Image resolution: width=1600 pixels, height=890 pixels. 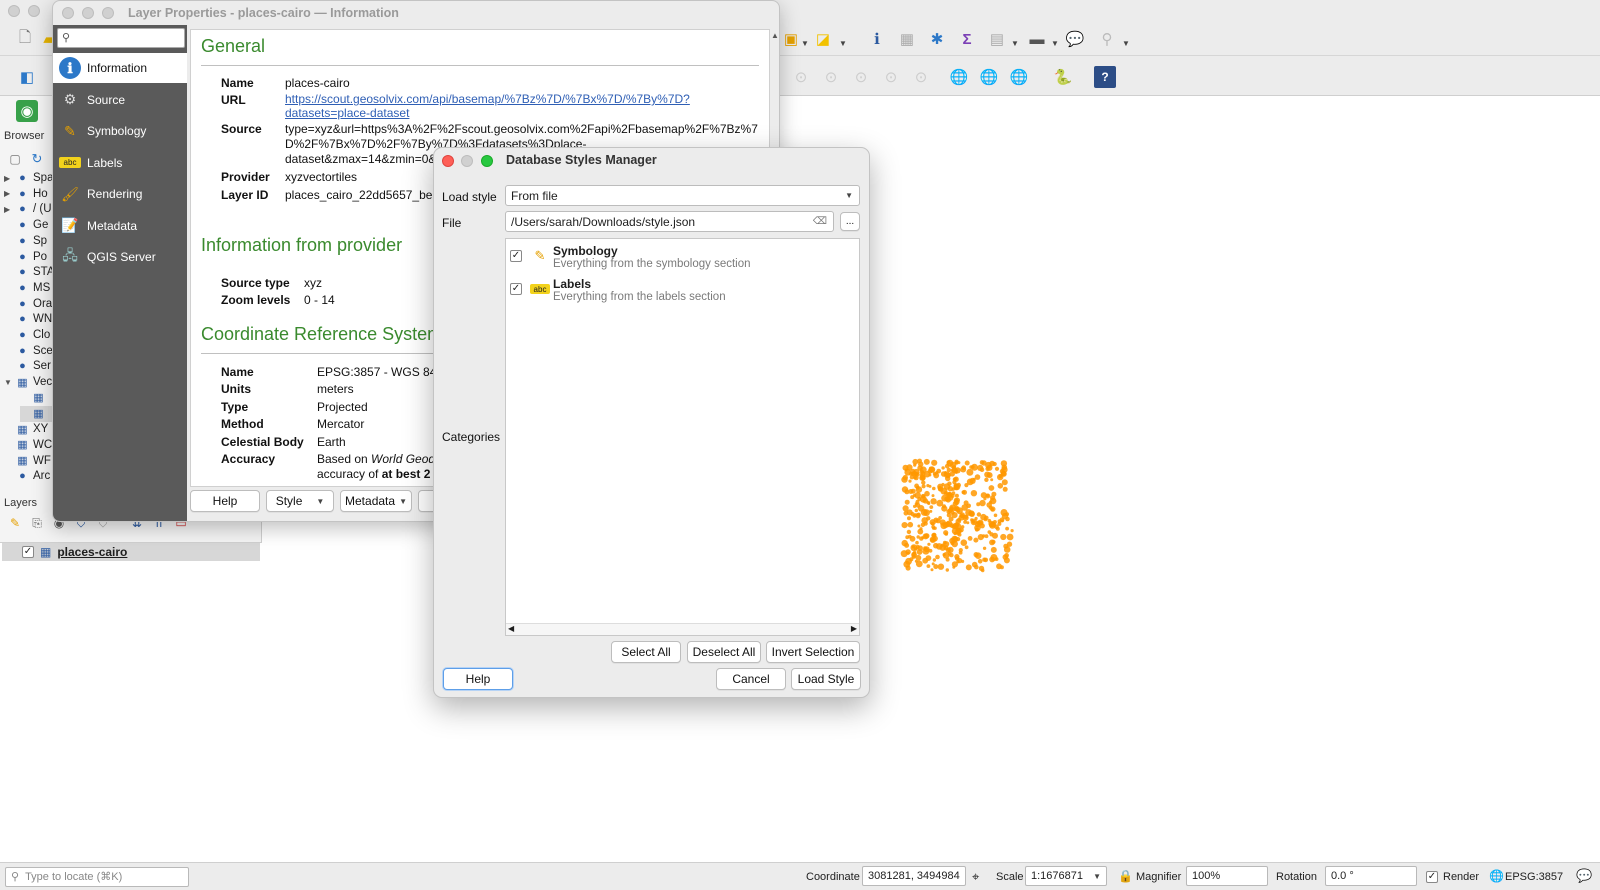 I want to click on lp-nav-item-metadata: 📝 Metadata, so click(x=120, y=226).